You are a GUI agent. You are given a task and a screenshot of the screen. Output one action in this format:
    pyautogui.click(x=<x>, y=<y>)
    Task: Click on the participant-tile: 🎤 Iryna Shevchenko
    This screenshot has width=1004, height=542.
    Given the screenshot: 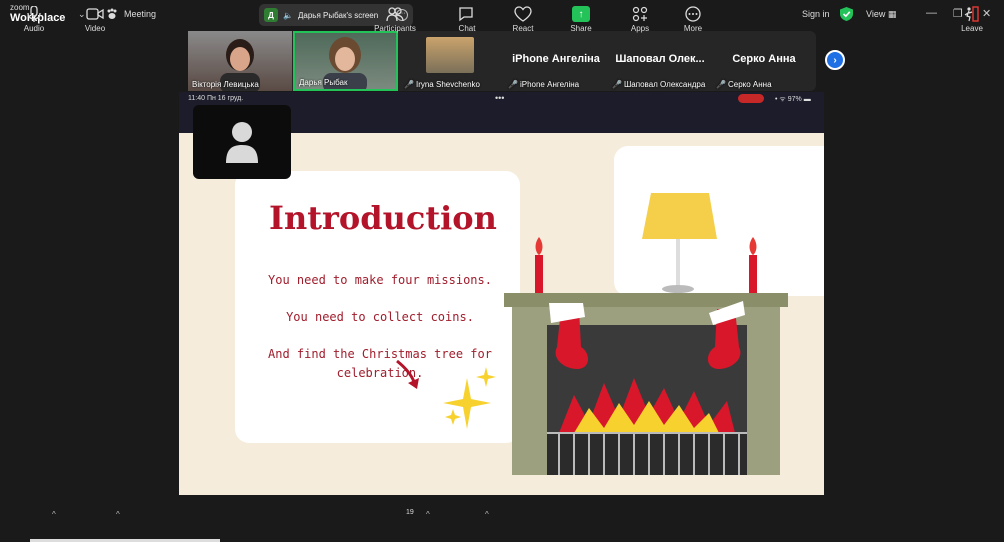 What is the action you would take?
    pyautogui.click(x=452, y=61)
    